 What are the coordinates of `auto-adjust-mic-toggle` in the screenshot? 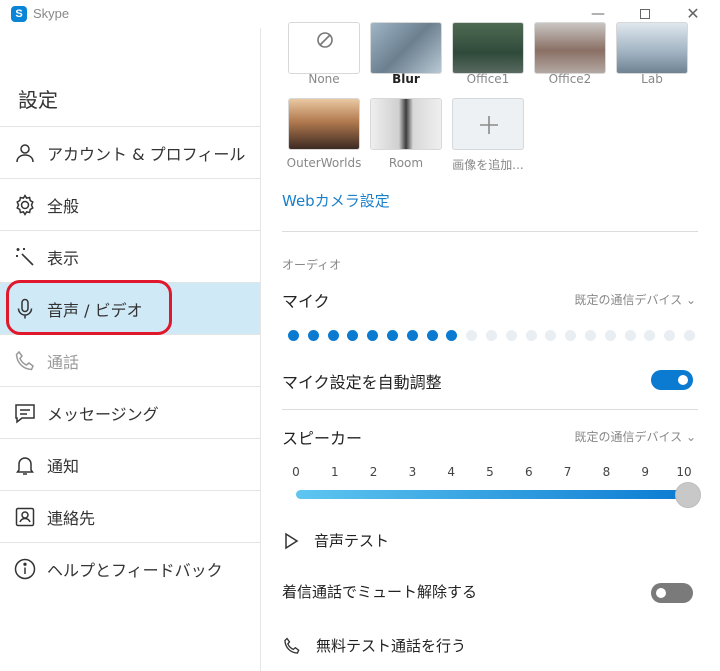 It's located at (672, 380).